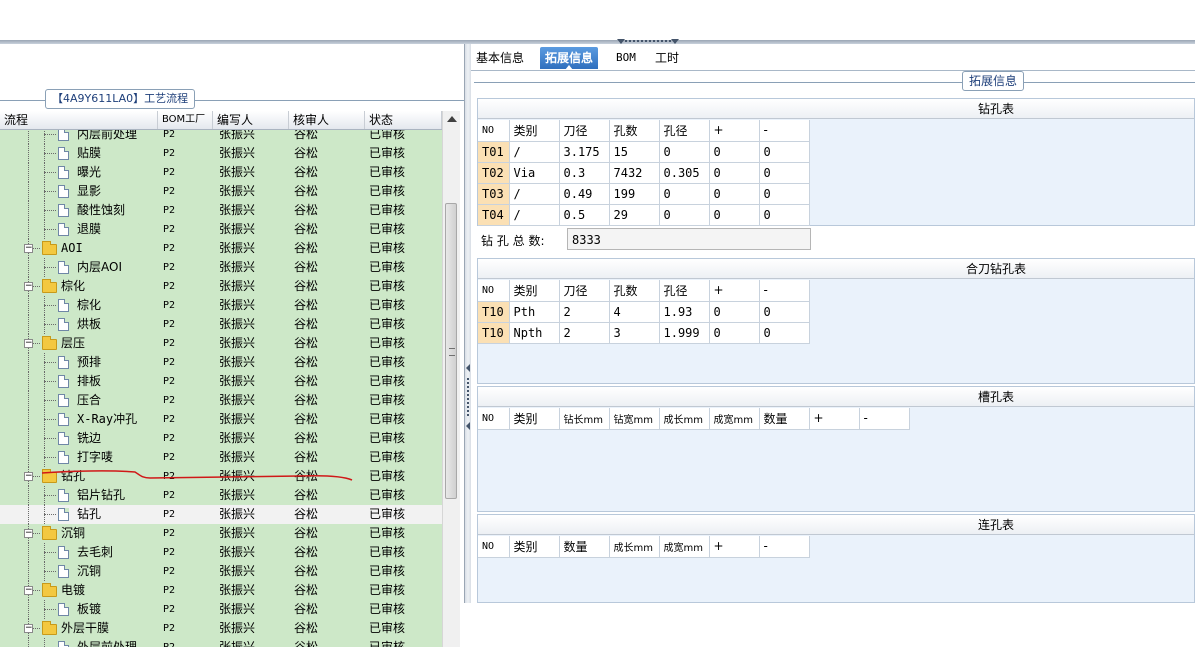 The width and height of the screenshot is (1195, 647). What do you see at coordinates (534, 173) in the screenshot?
I see `table-cell: Via` at bounding box center [534, 173].